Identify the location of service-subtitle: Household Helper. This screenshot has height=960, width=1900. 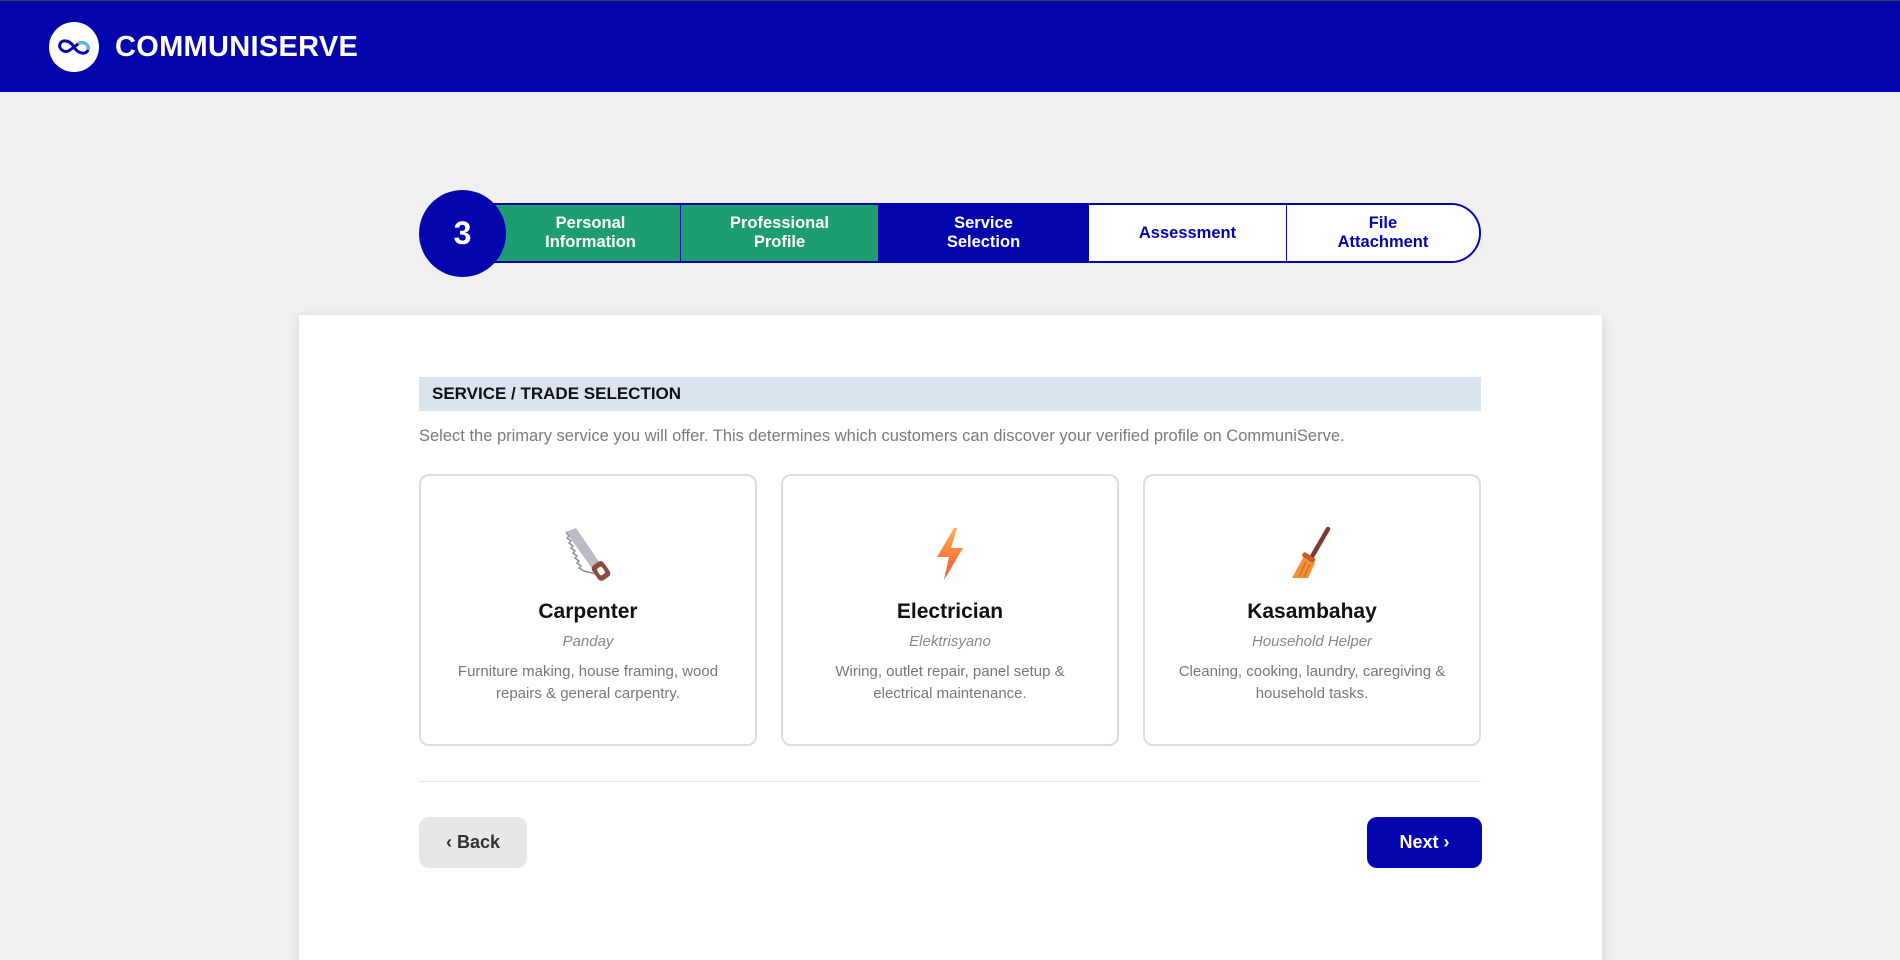
(1312, 641).